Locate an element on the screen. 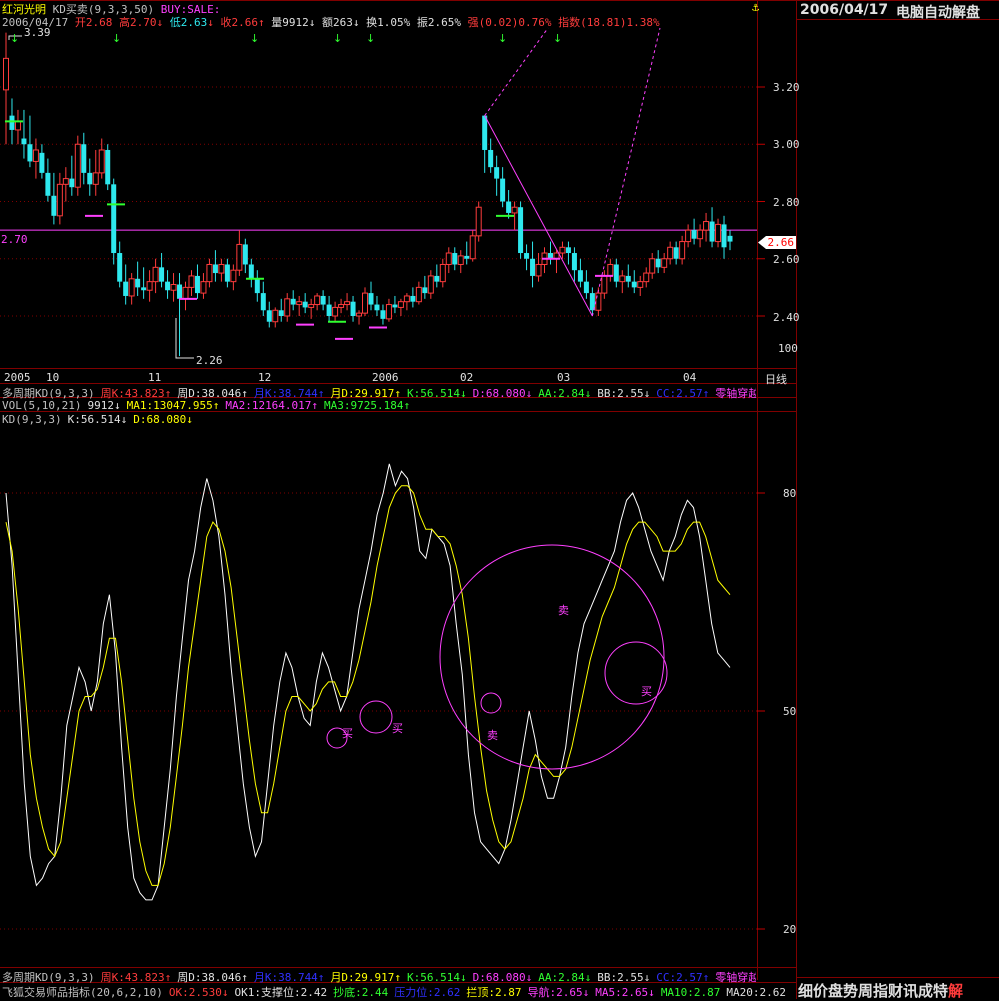  bottom-multi-kd-segment: 周K:43.823↑ is located at coordinates (136, 977).